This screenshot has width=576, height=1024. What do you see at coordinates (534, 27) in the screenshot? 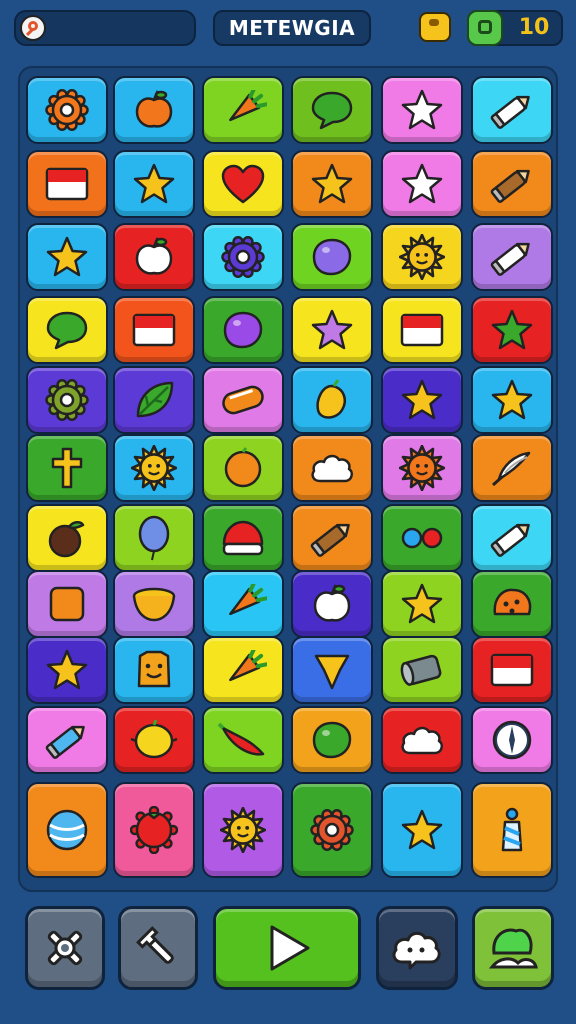
I see `counter-value: 10` at bounding box center [534, 27].